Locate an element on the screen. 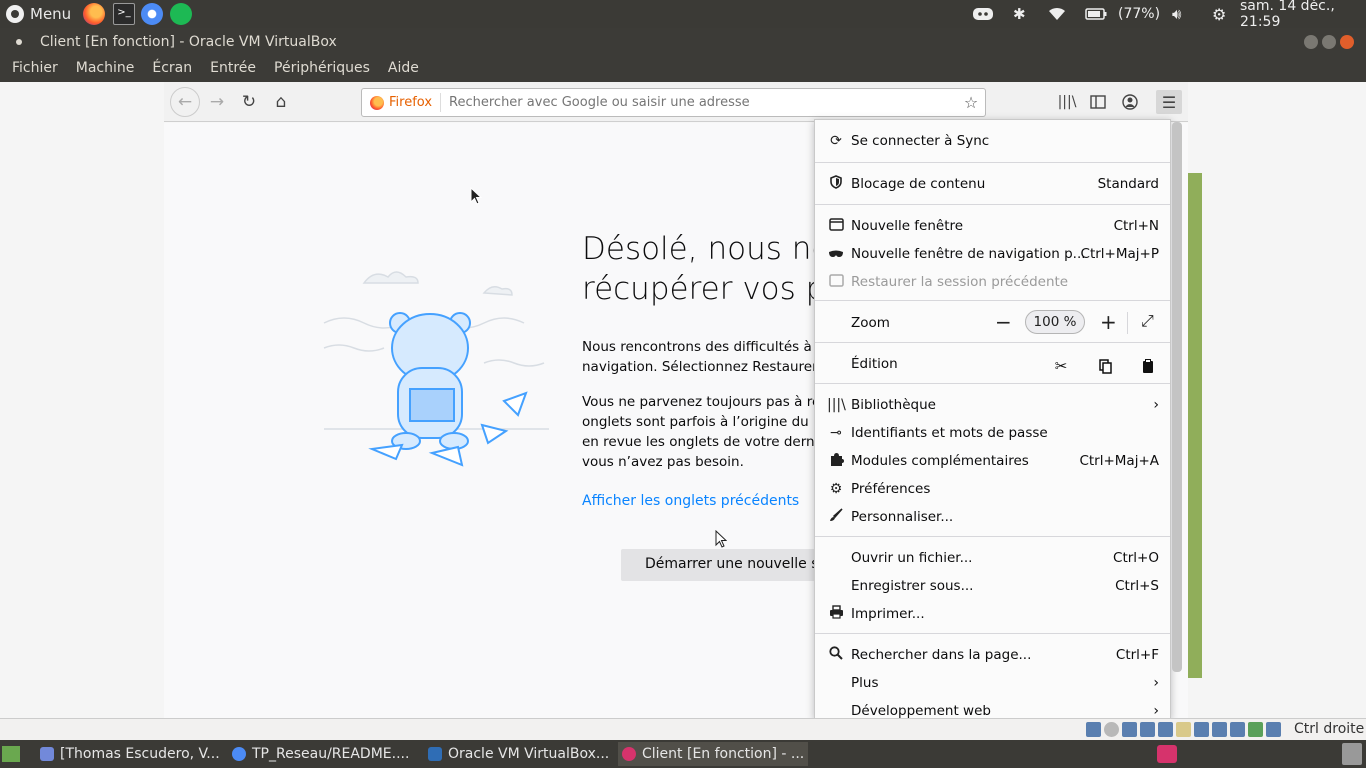 This screenshot has width=1366, height=768. paste-icon is located at coordinates (1148, 366).